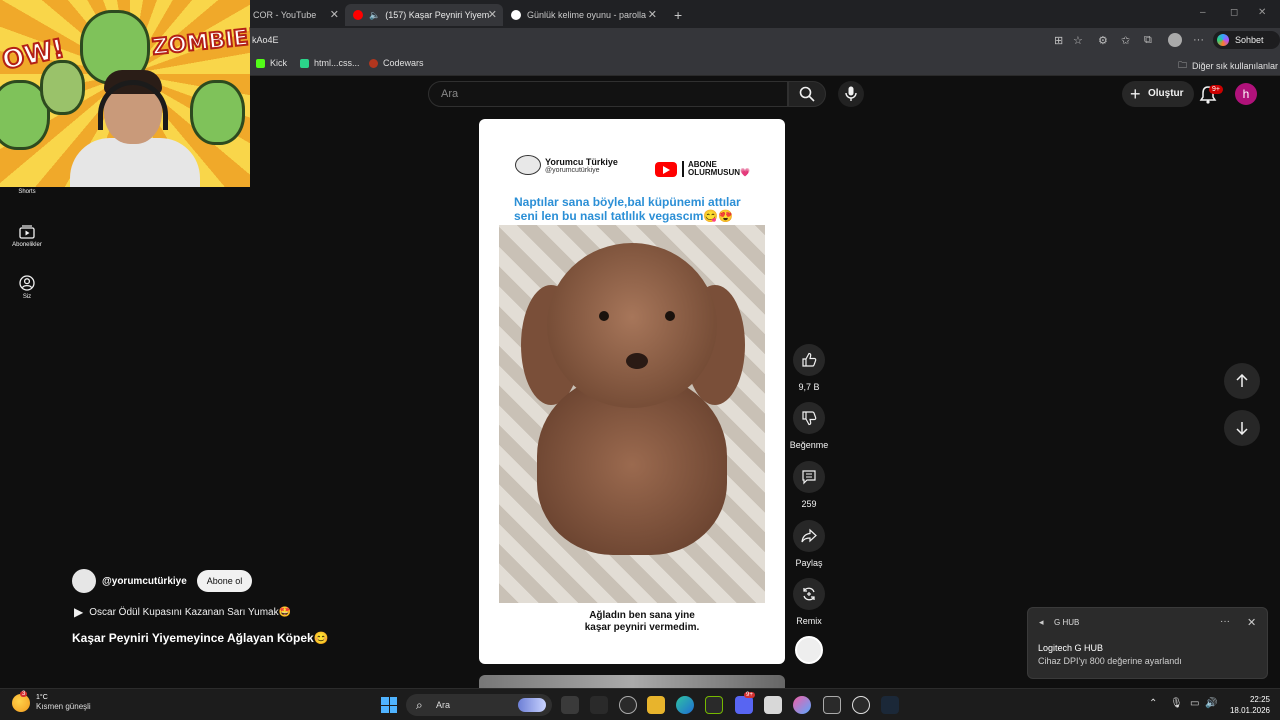 Image resolution: width=1280 pixels, height=720 pixels. I want to click on video-brand-handle: @yorumcutürkiye, so click(572, 170).